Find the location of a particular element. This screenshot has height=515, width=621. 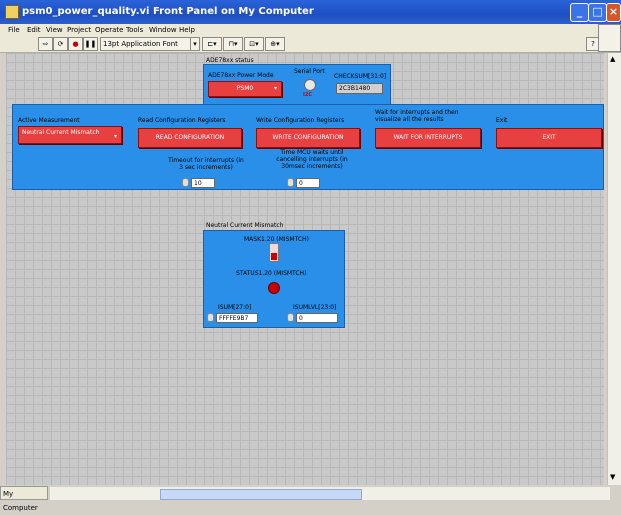

vi-icon is located at coordinates (609, 38).